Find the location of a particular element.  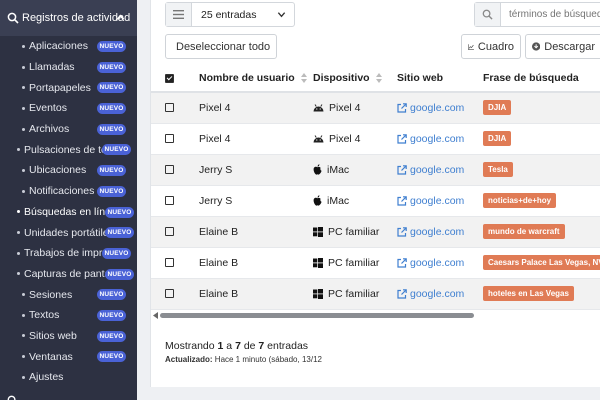

table-row: Jerry S iMac google.com Tesla is located at coordinates (375, 170).